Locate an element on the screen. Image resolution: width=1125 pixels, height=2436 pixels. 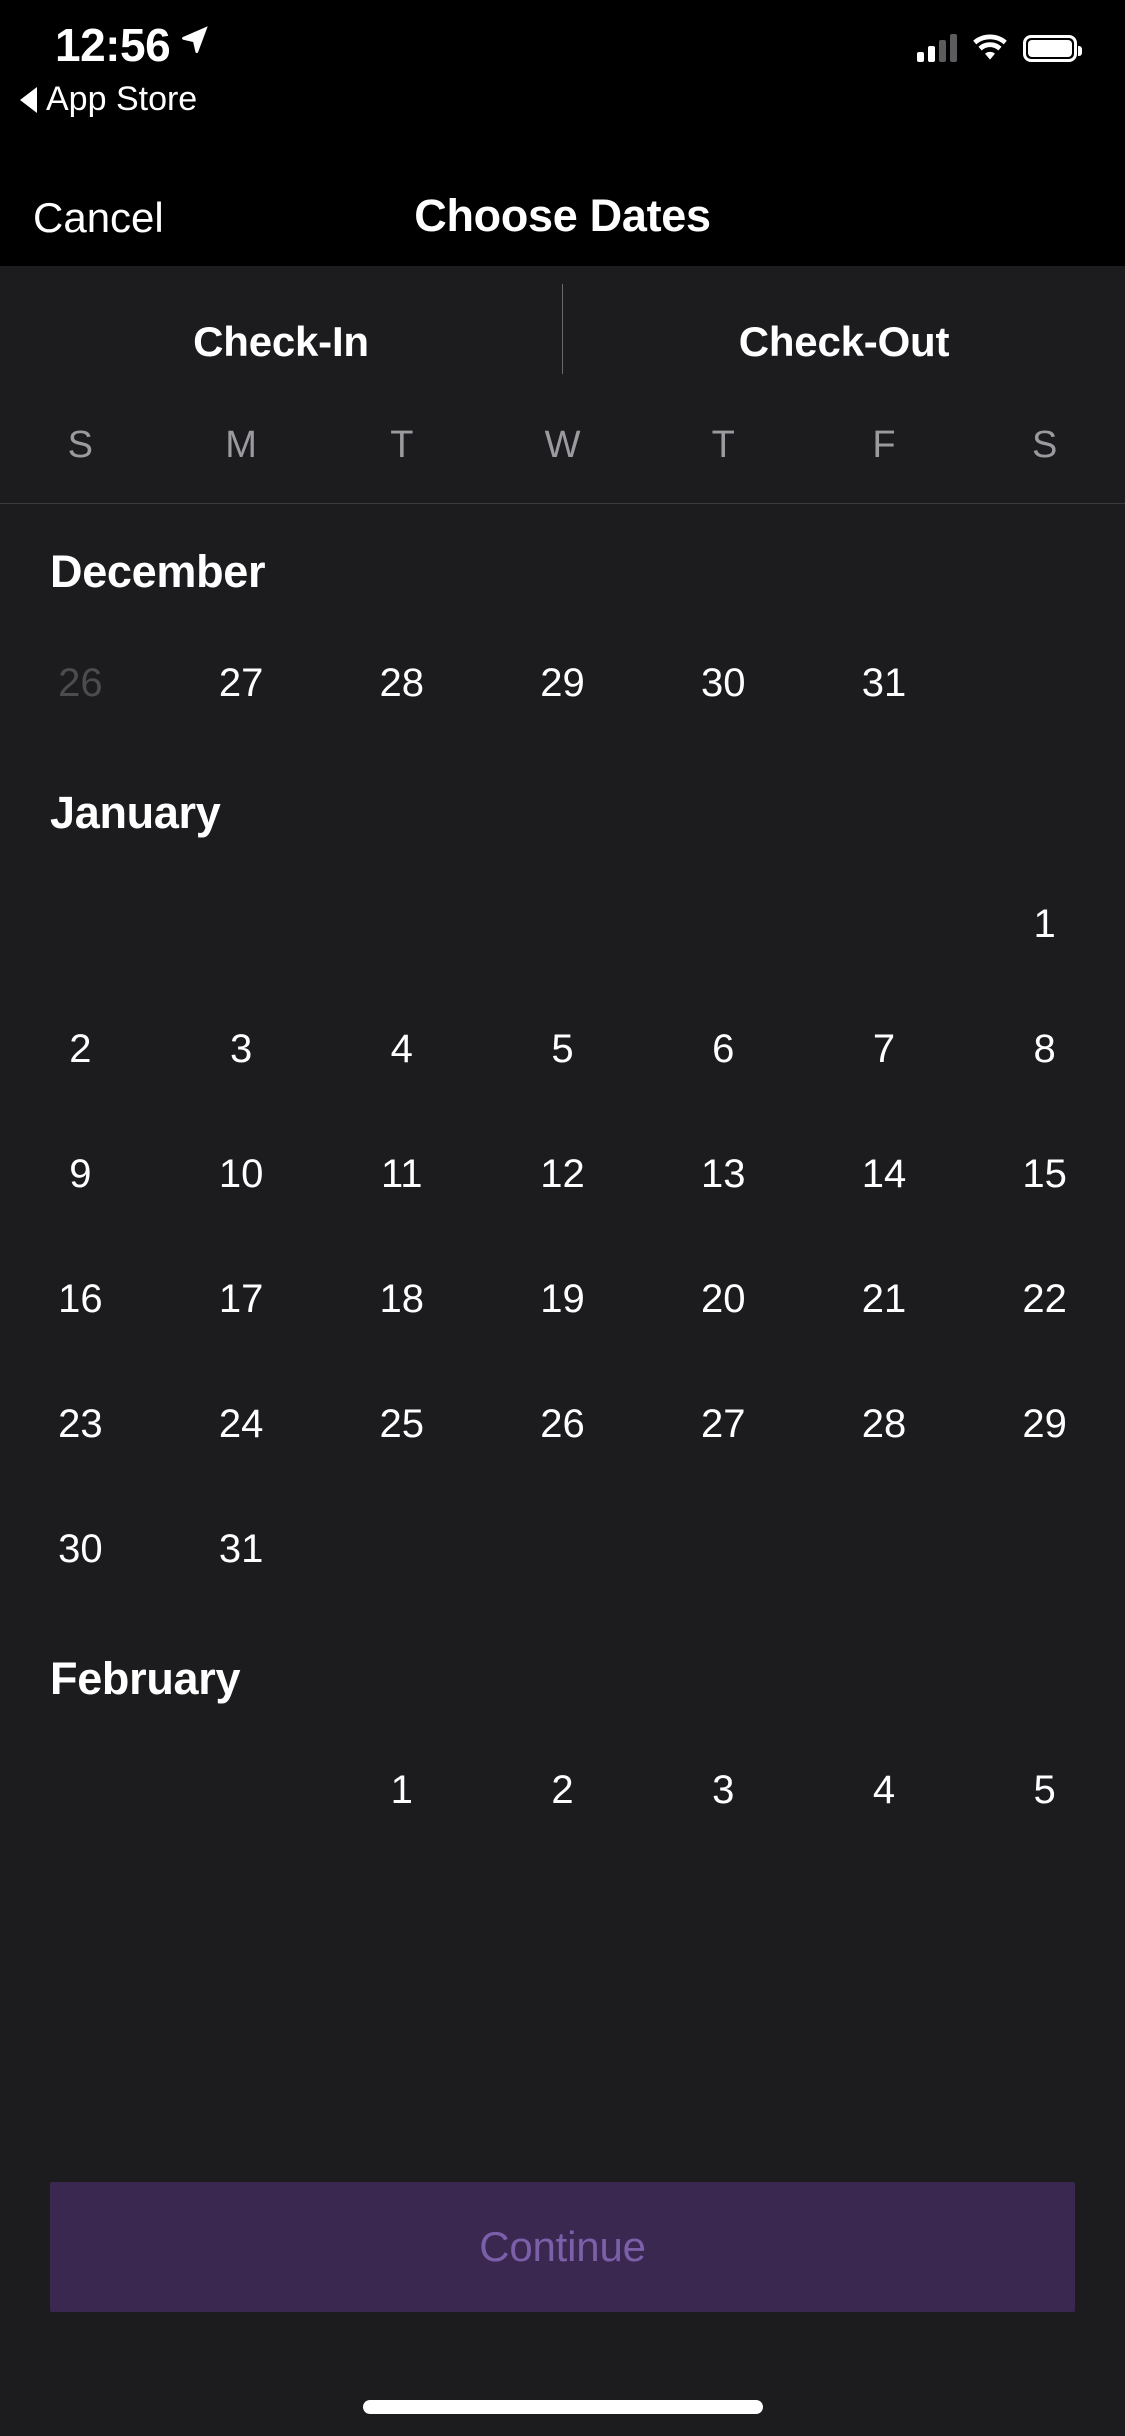
date-mode-tabs: Check-In Check-Out is located at coordinates (562, 327).